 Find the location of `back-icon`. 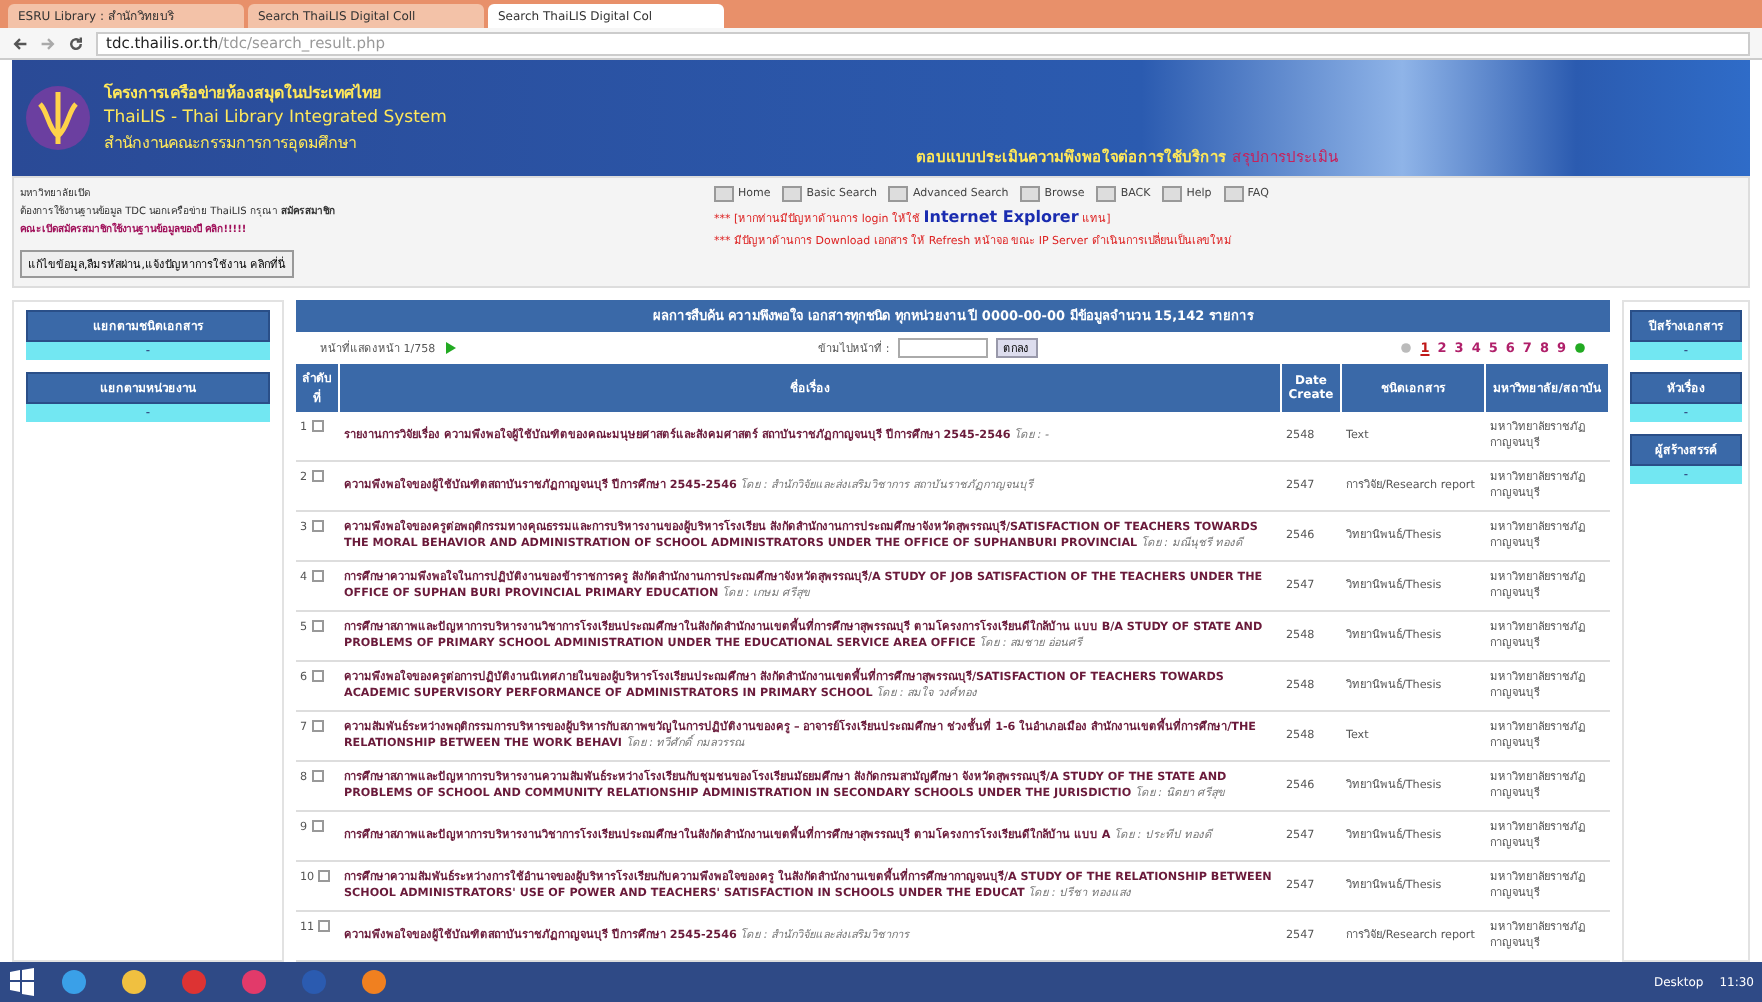

back-icon is located at coordinates (20, 43).